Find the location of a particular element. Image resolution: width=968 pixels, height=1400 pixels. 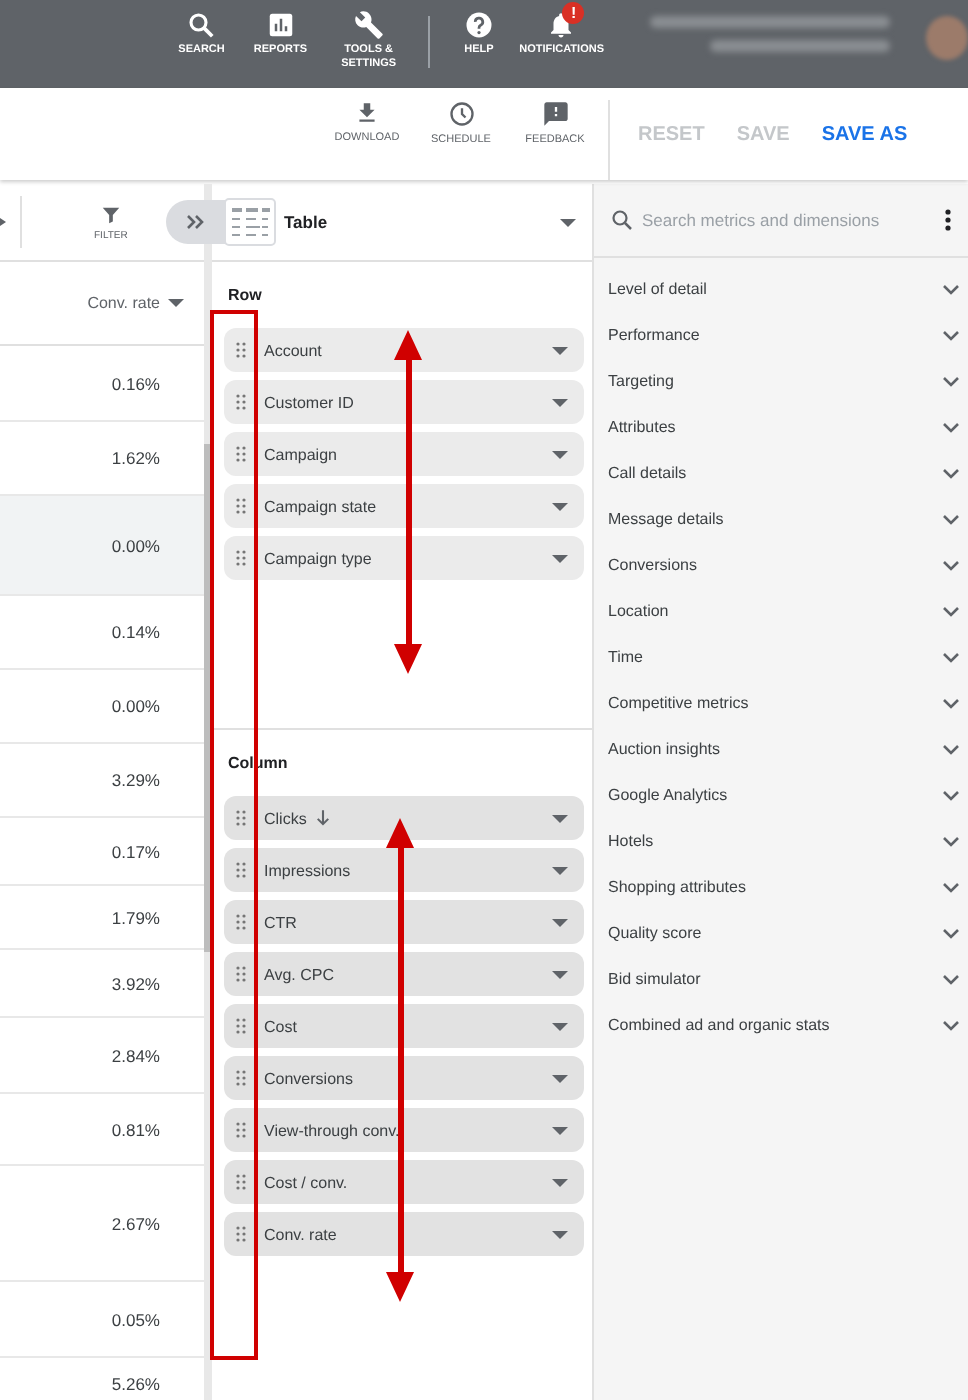

table-cell: 1.79% is located at coordinates (135, 917).